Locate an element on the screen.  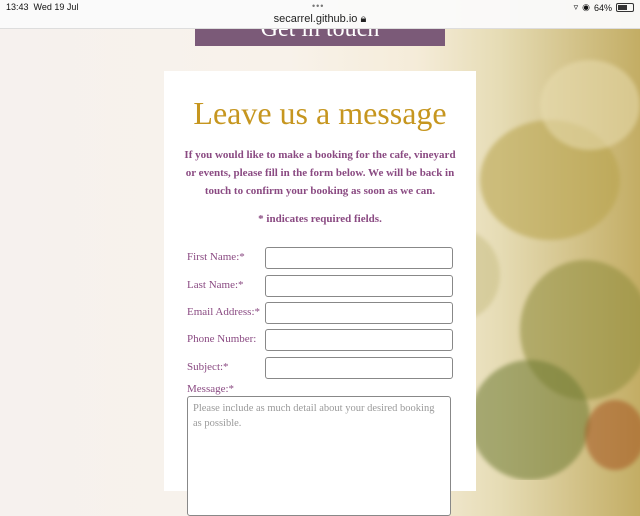
phone-label: Phone Number: is located at coordinates (222, 339).